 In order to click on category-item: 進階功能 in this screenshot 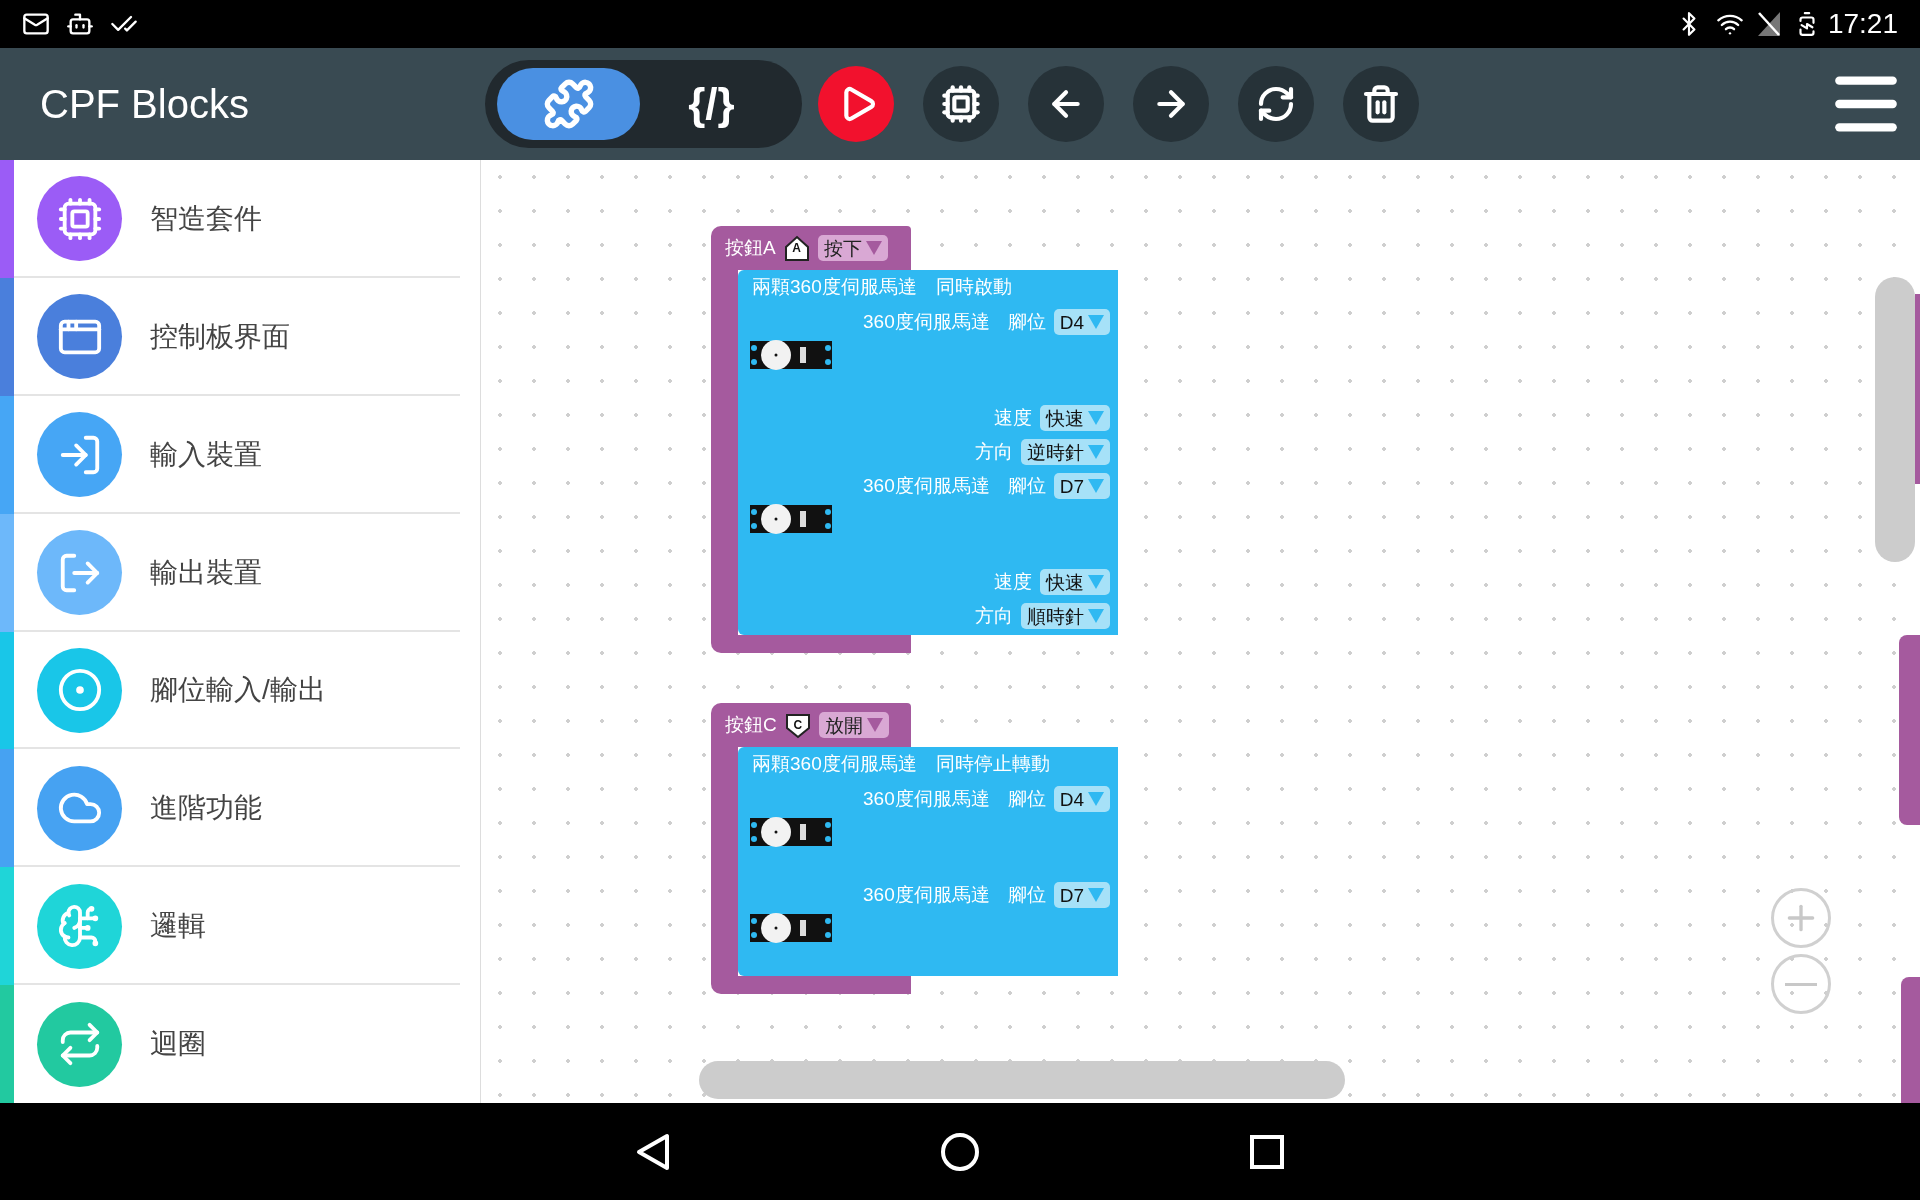, I will do `click(240, 808)`.